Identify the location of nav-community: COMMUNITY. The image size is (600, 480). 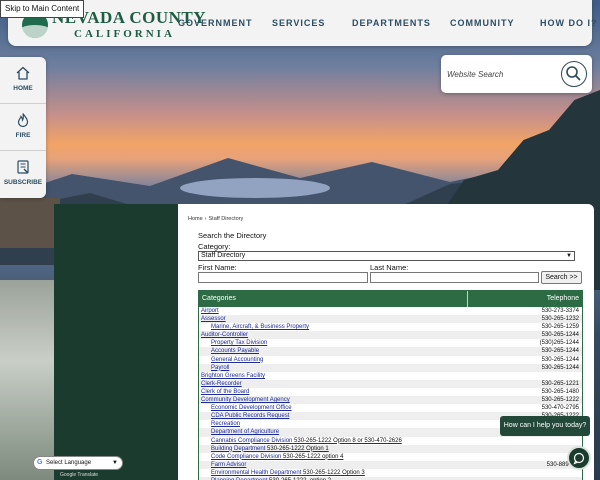
(482, 23).